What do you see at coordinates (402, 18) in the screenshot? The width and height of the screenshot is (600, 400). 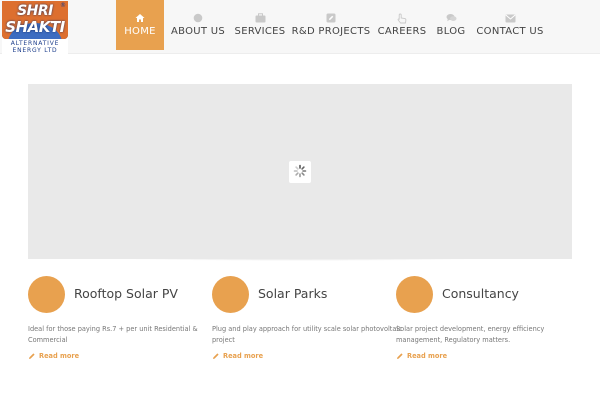 I see `hand-pointer-icon` at bounding box center [402, 18].